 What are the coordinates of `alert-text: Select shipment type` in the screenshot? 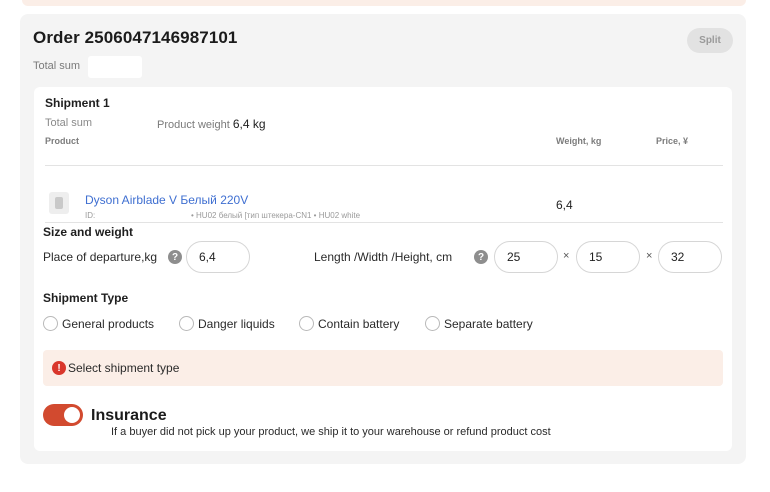 It's located at (124, 368).